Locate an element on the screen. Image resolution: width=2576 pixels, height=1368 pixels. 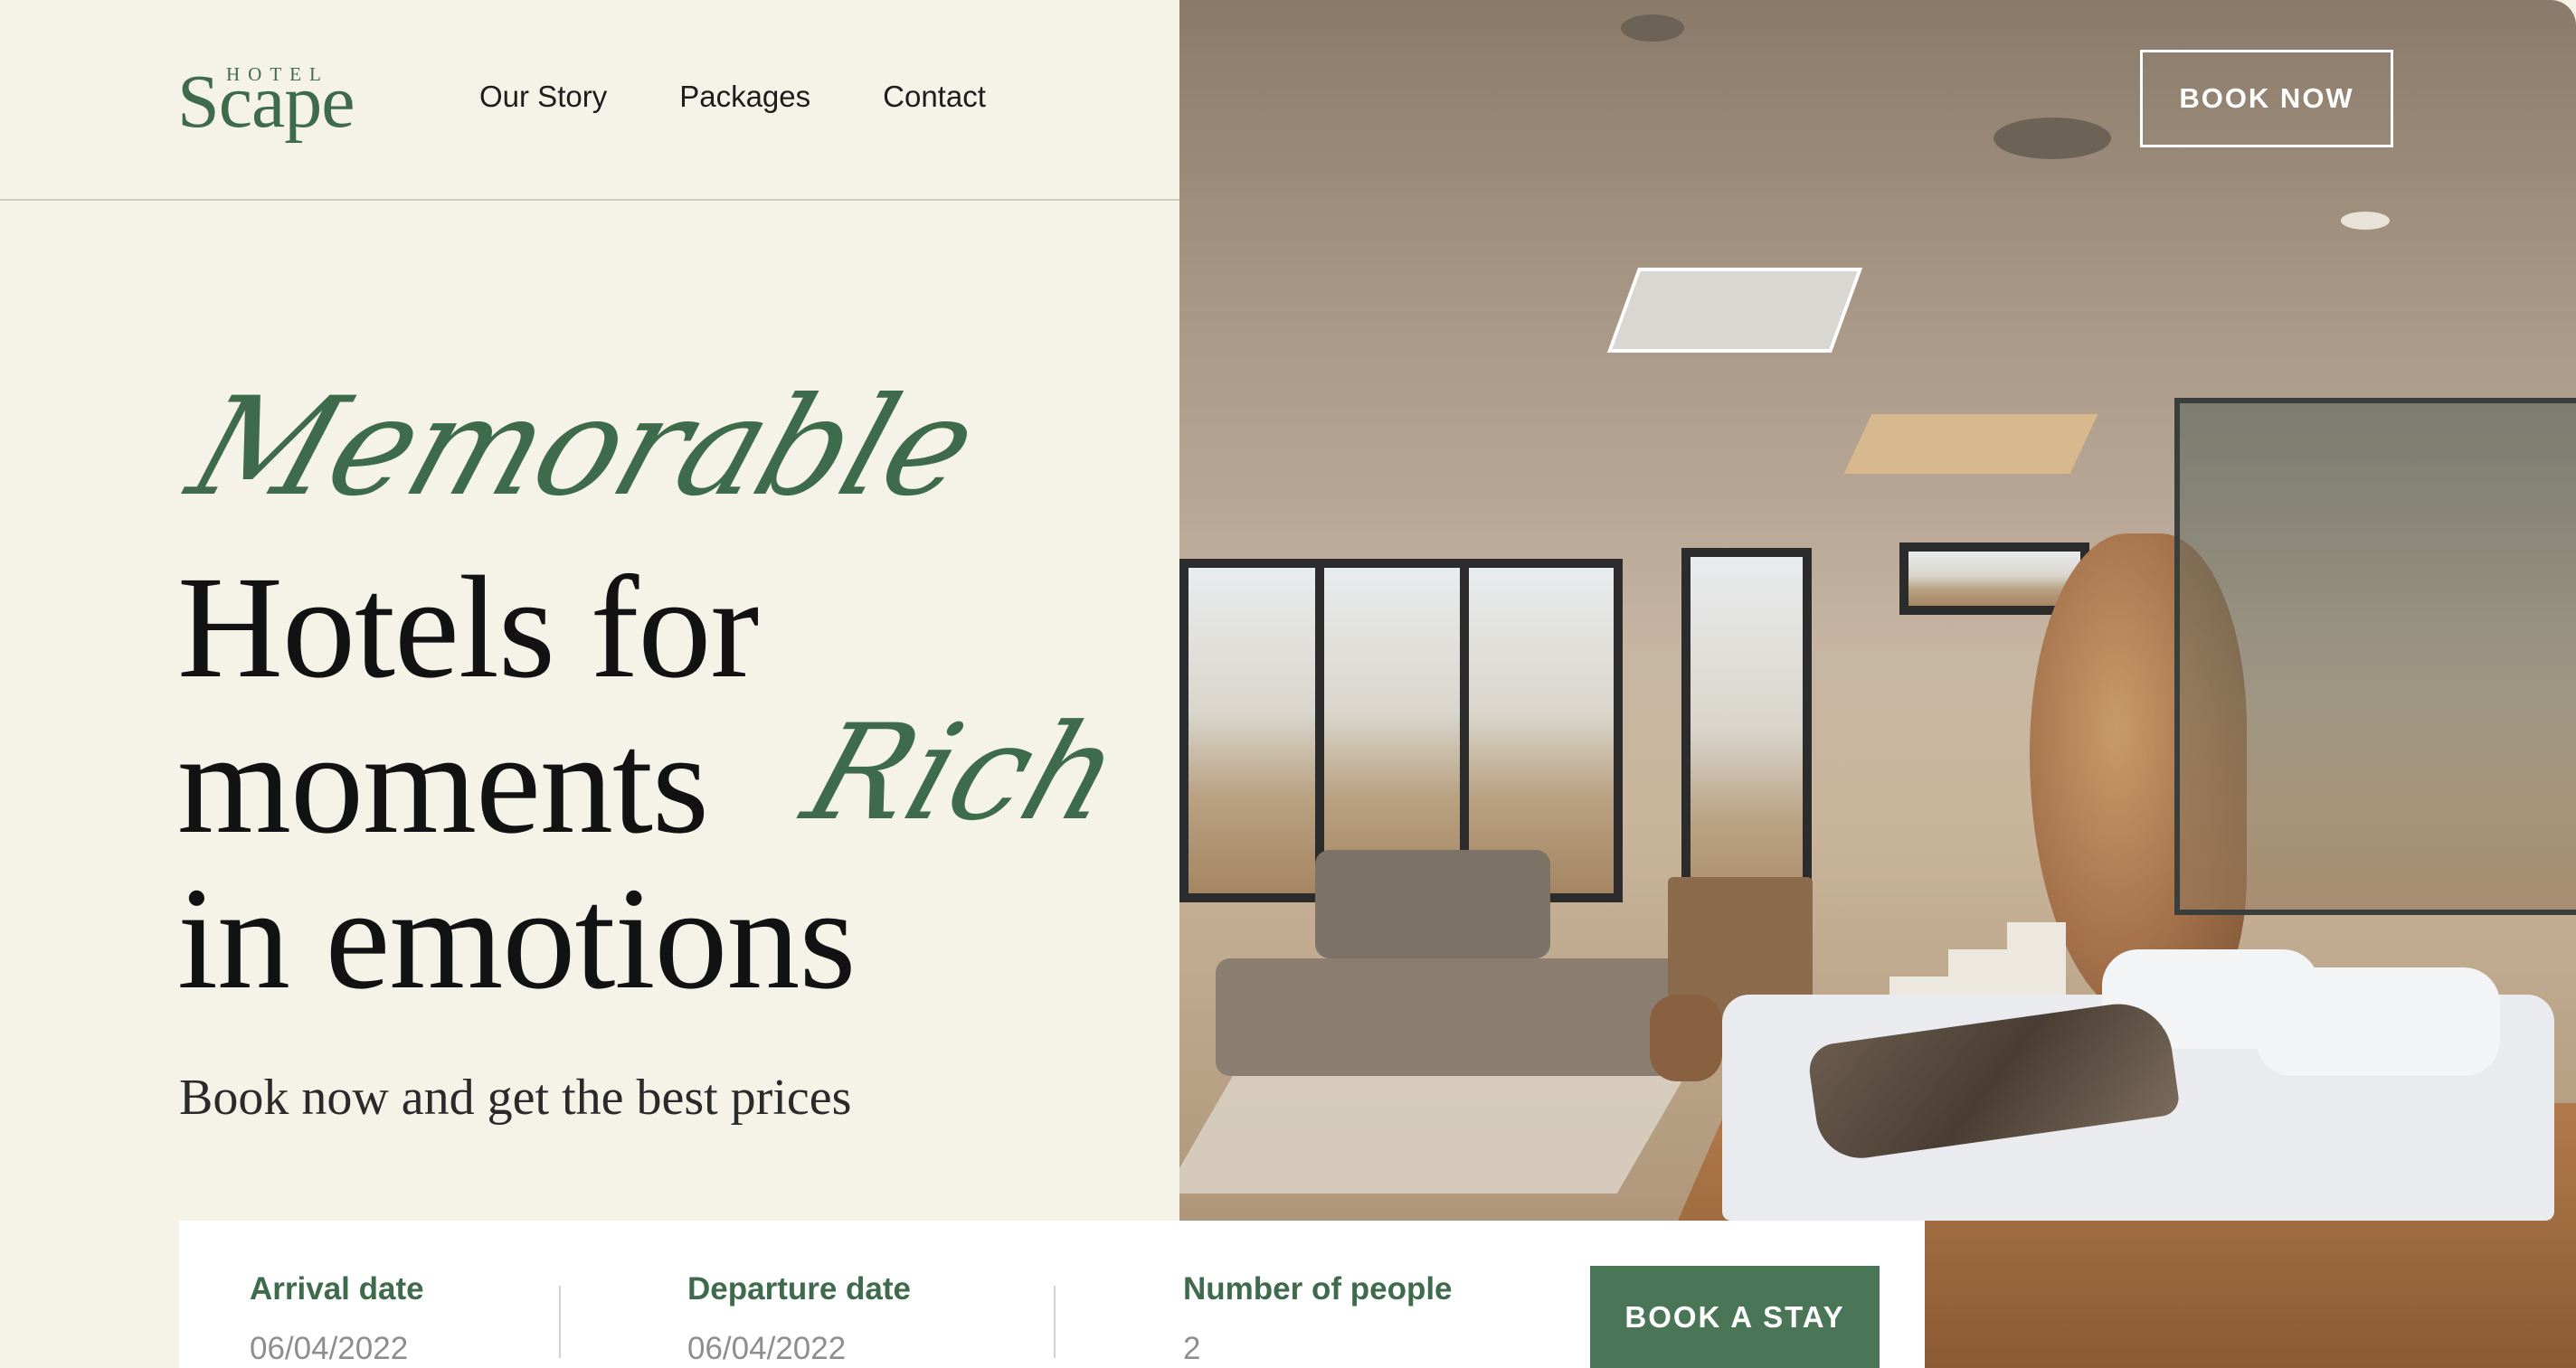
hero-script-rich: Rich is located at coordinates (963, 773).